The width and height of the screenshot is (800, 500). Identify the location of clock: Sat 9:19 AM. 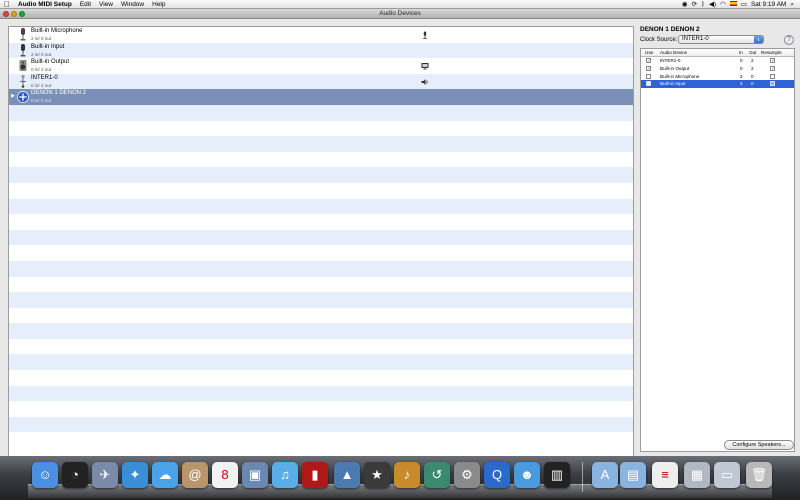
(768, 4).